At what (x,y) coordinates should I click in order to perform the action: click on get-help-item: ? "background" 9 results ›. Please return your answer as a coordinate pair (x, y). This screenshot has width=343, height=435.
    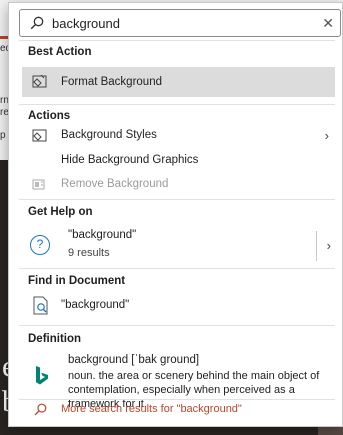
    Looking at the image, I should click on (178, 247).